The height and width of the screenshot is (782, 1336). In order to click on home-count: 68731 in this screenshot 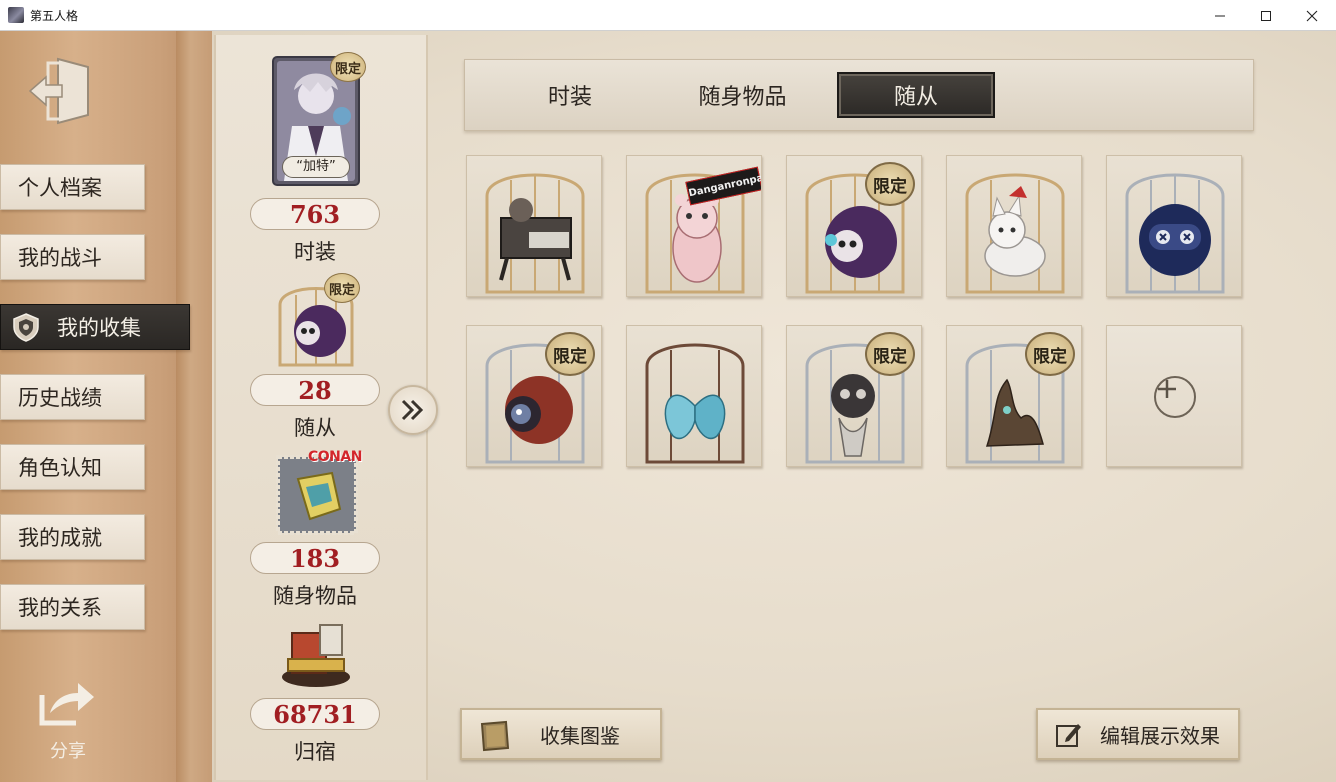, I will do `click(315, 714)`.